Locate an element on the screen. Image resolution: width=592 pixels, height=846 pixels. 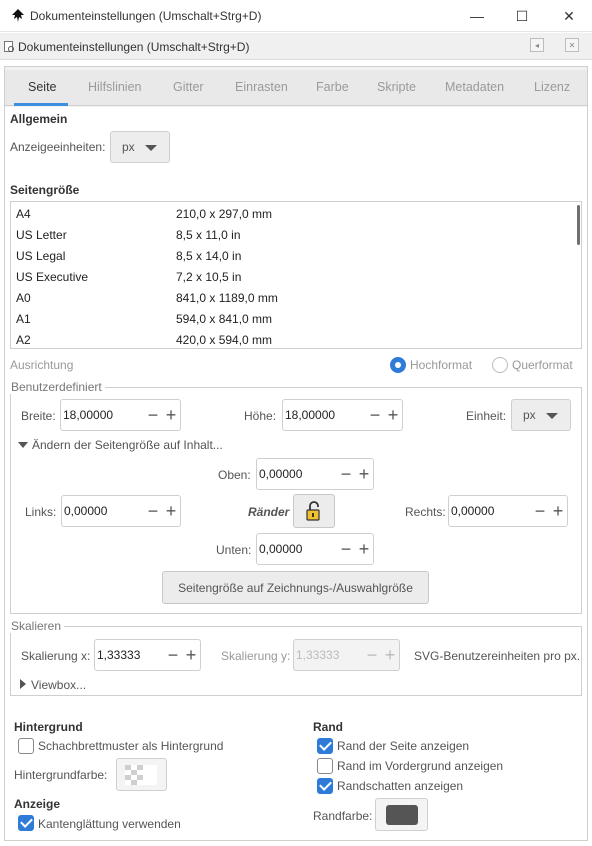
right-margin-spinbutton: 0,00000 − + is located at coordinates (508, 511).